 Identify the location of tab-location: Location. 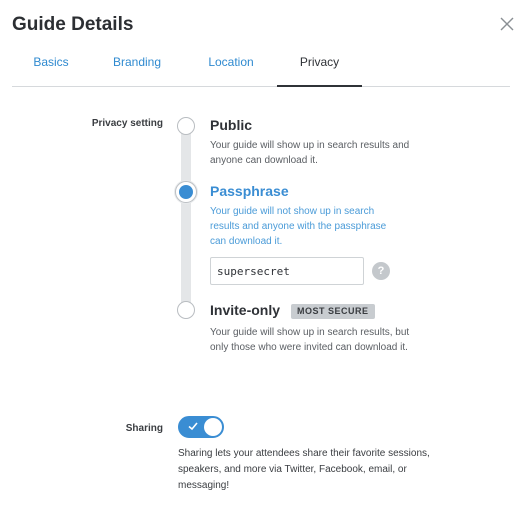
(231, 65).